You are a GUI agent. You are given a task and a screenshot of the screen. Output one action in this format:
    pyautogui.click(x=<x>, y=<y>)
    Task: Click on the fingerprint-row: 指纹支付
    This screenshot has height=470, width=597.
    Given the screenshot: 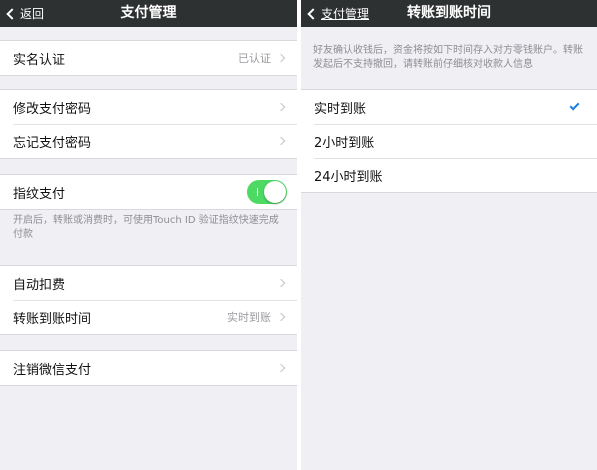 What is the action you would take?
    pyautogui.click(x=148, y=192)
    